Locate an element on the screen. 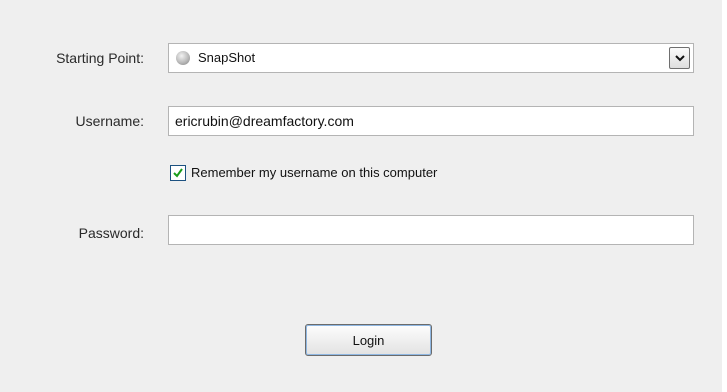  check-icon is located at coordinates (178, 173).